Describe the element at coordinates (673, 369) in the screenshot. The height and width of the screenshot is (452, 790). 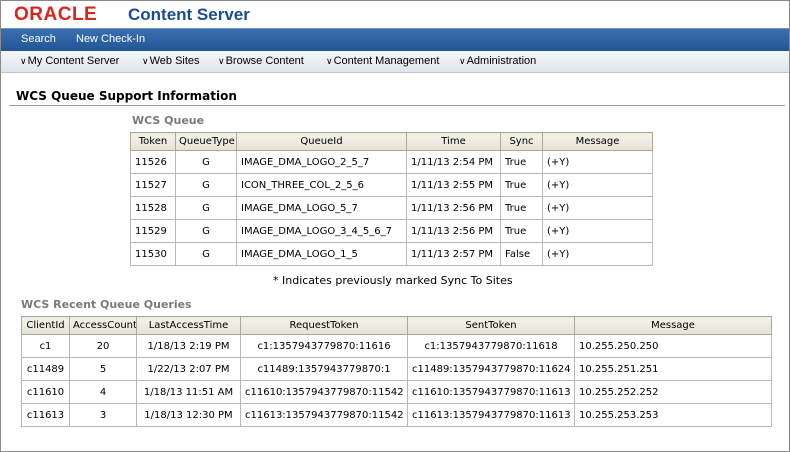
I see `message-cell: 10.255.251.251` at that location.